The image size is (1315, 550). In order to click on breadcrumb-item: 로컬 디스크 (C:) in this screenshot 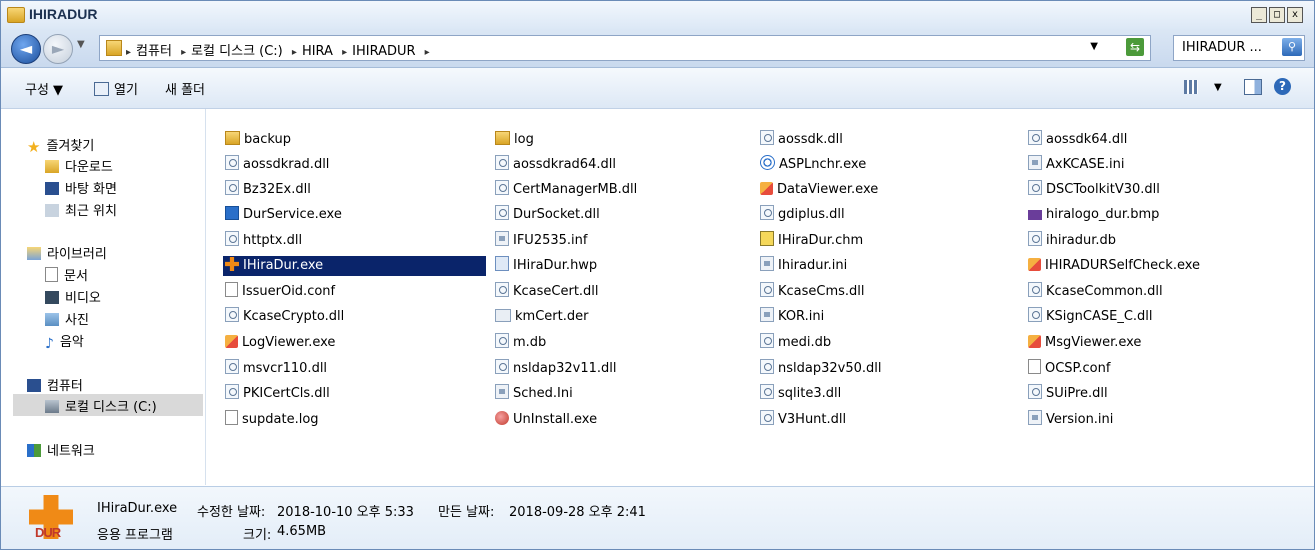, I will do `click(237, 51)`.